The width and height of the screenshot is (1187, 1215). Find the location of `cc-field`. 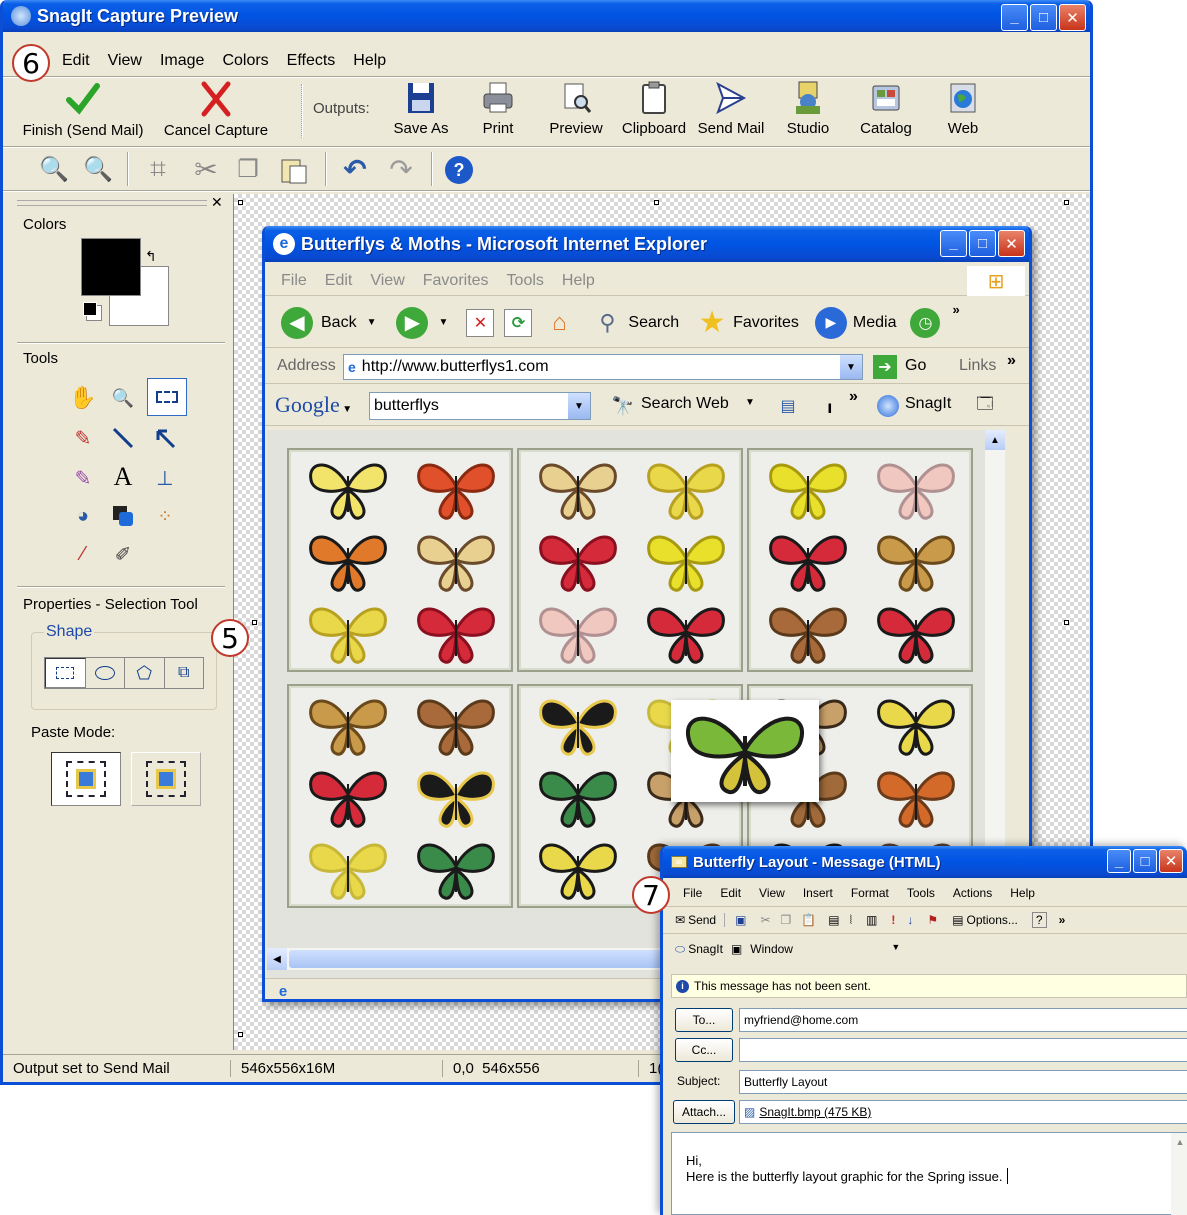

cc-field is located at coordinates (963, 1050).